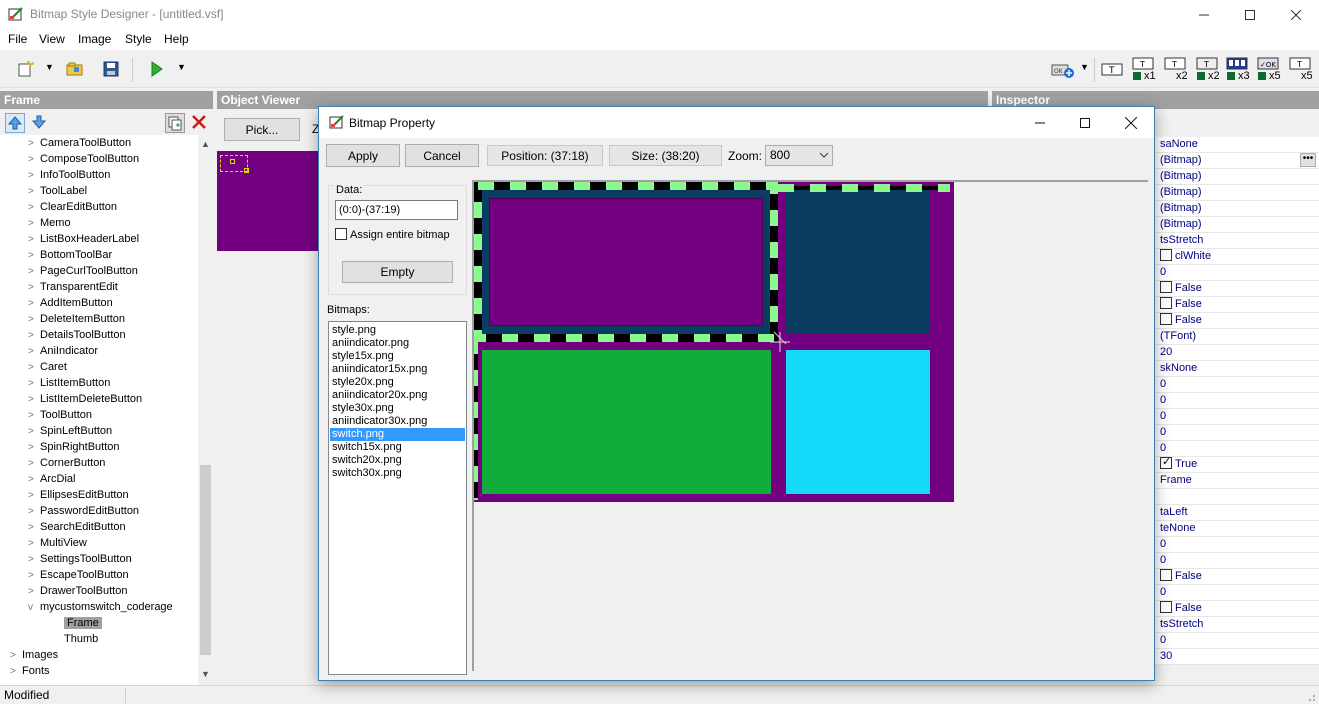  I want to click on new-button, so click(25, 69).